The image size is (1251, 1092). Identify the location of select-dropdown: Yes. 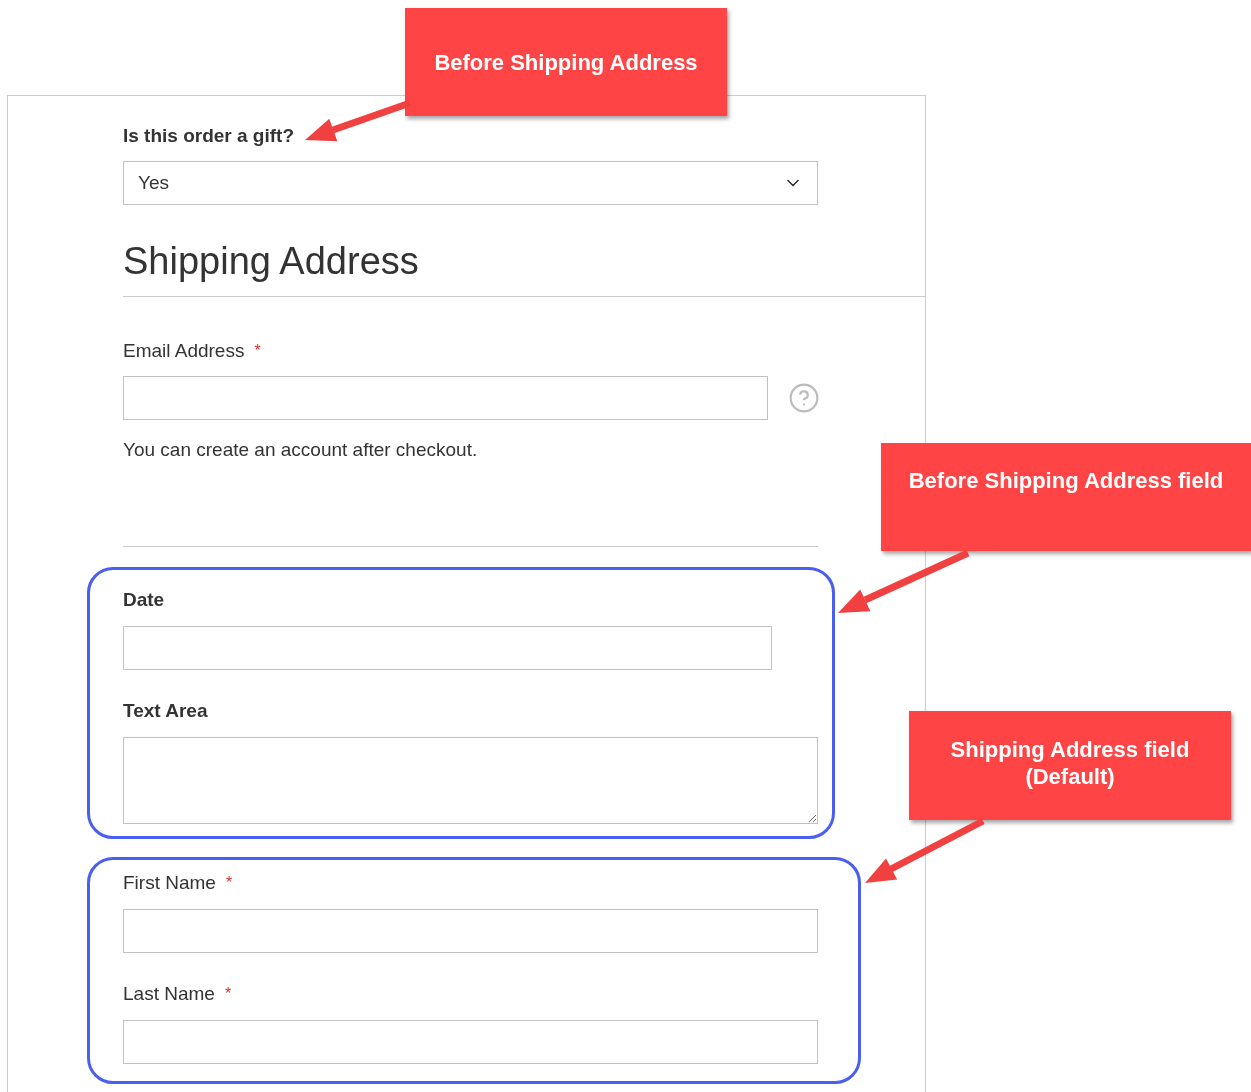
(470, 183).